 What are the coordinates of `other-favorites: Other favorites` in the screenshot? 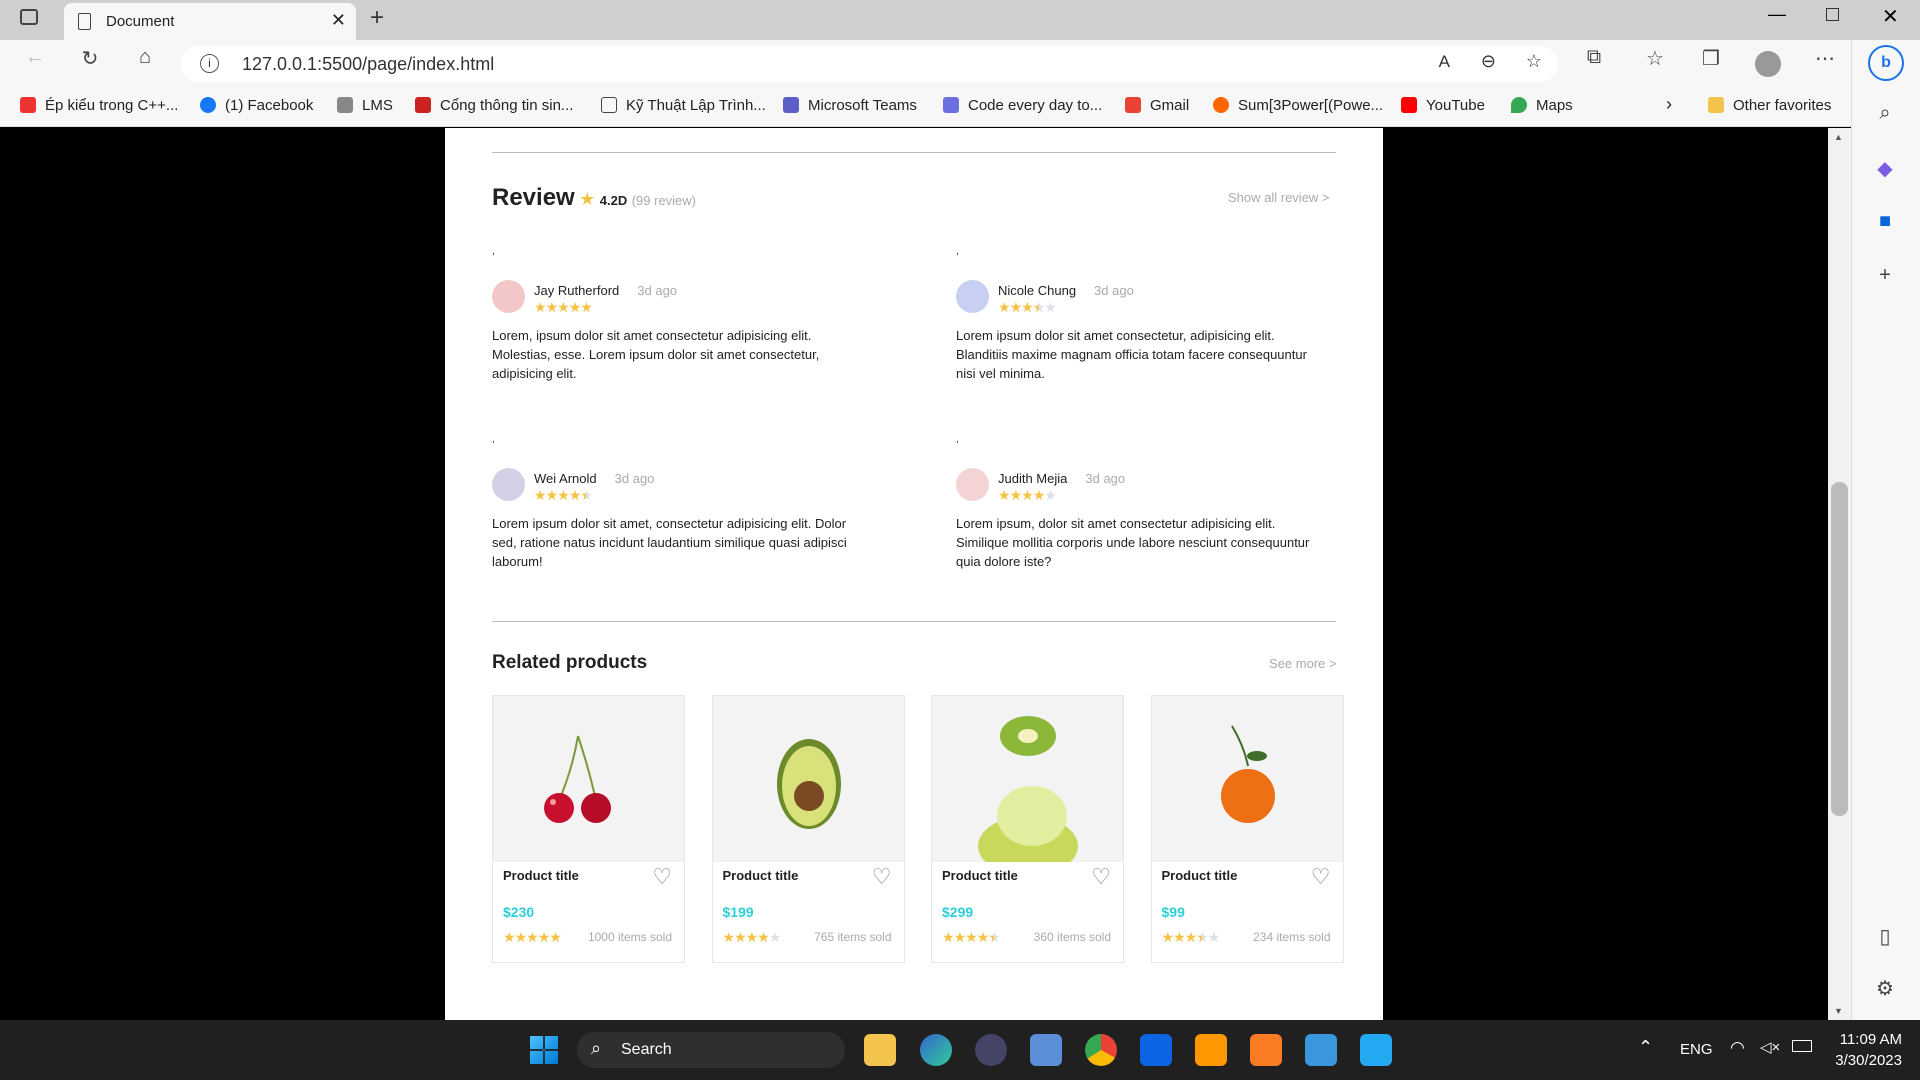 It's located at (1769, 105).